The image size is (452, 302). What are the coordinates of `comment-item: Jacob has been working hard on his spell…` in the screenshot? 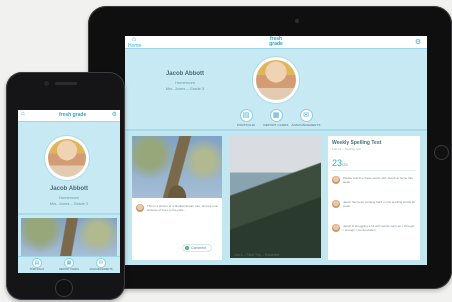 It's located at (374, 210).